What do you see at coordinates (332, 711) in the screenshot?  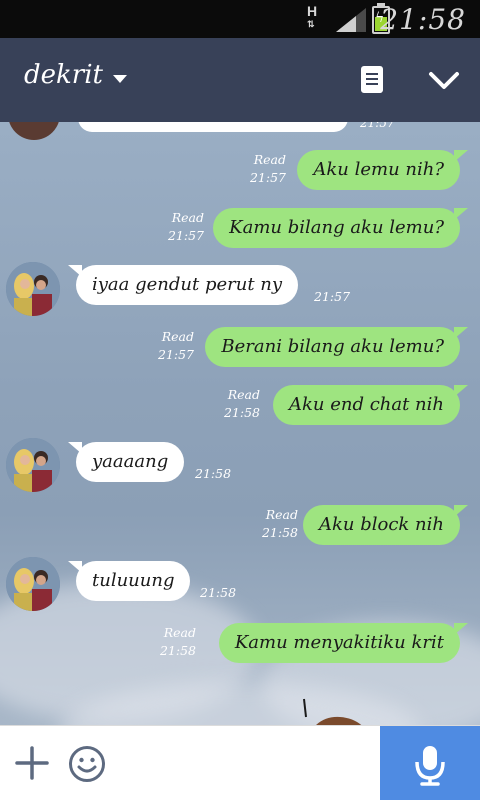 I see `background-character` at bounding box center [332, 711].